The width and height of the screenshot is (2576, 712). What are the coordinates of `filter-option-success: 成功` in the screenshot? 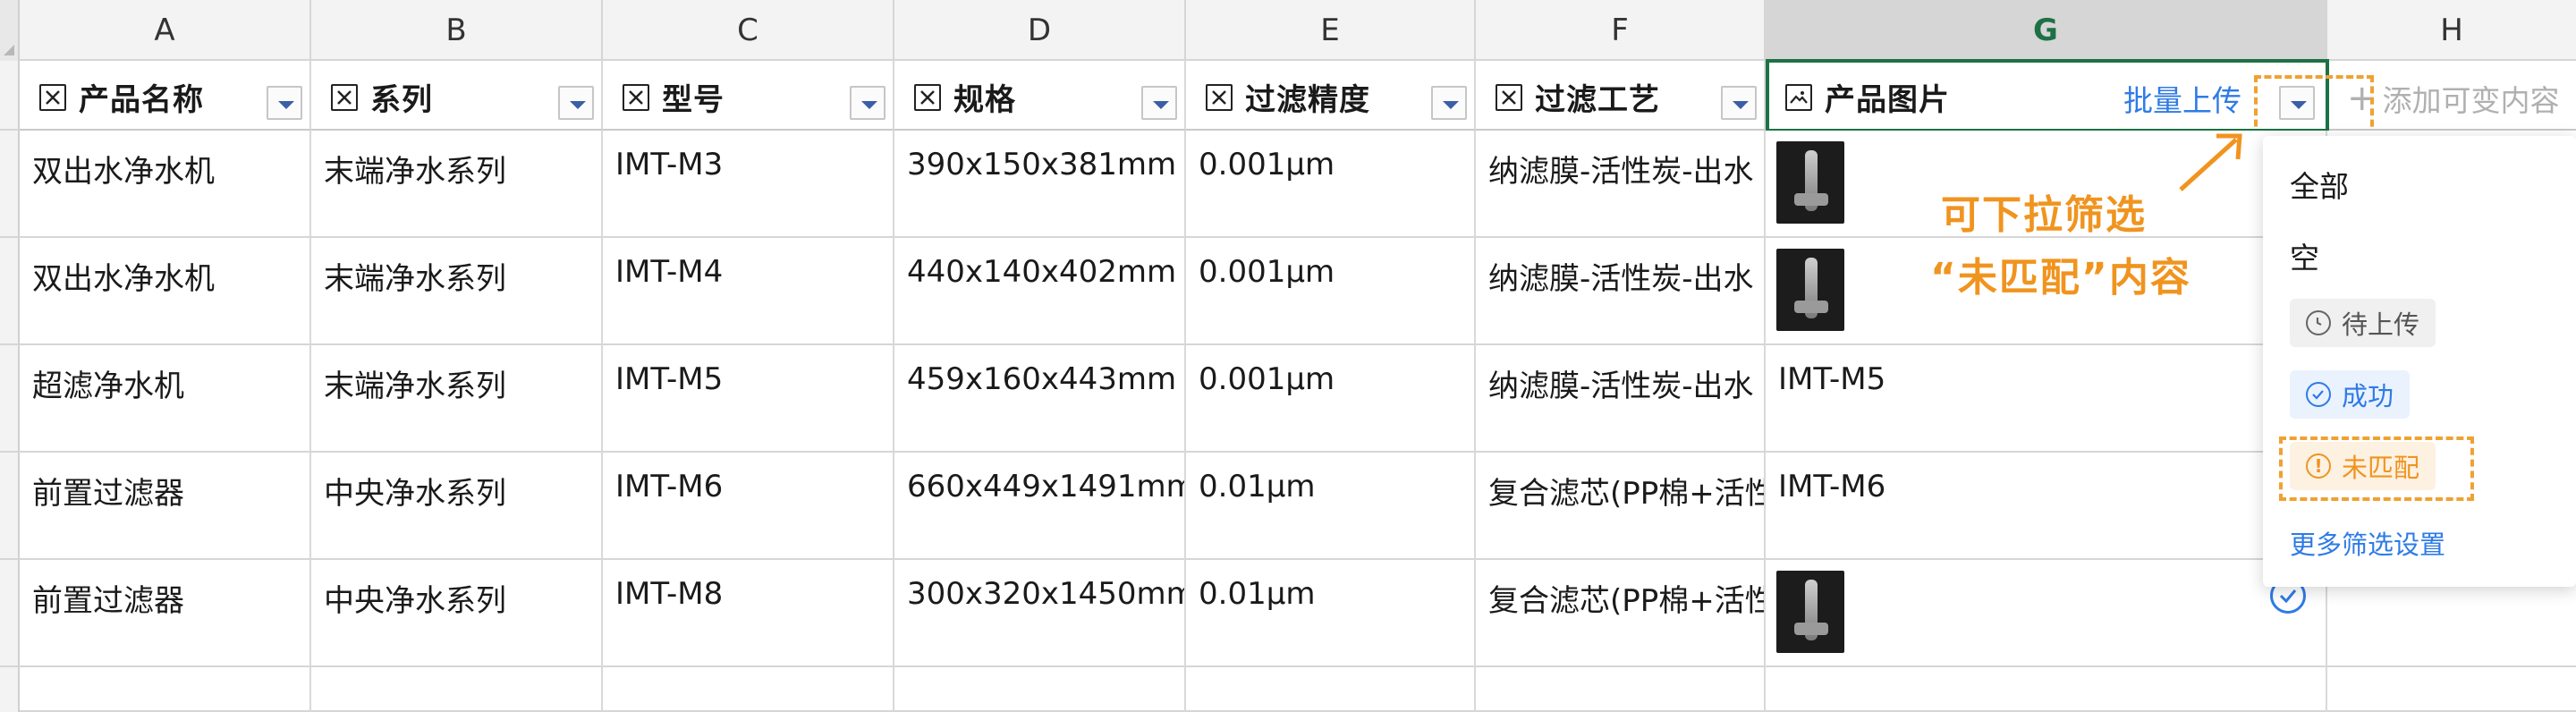 It's located at (2350, 394).